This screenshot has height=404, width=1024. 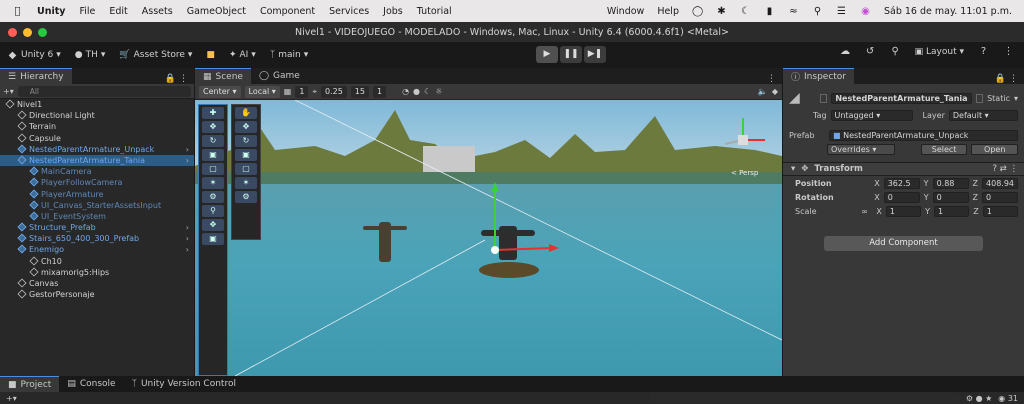 What do you see at coordinates (979, 98) in the screenshot?
I see `static-checkbox` at bounding box center [979, 98].